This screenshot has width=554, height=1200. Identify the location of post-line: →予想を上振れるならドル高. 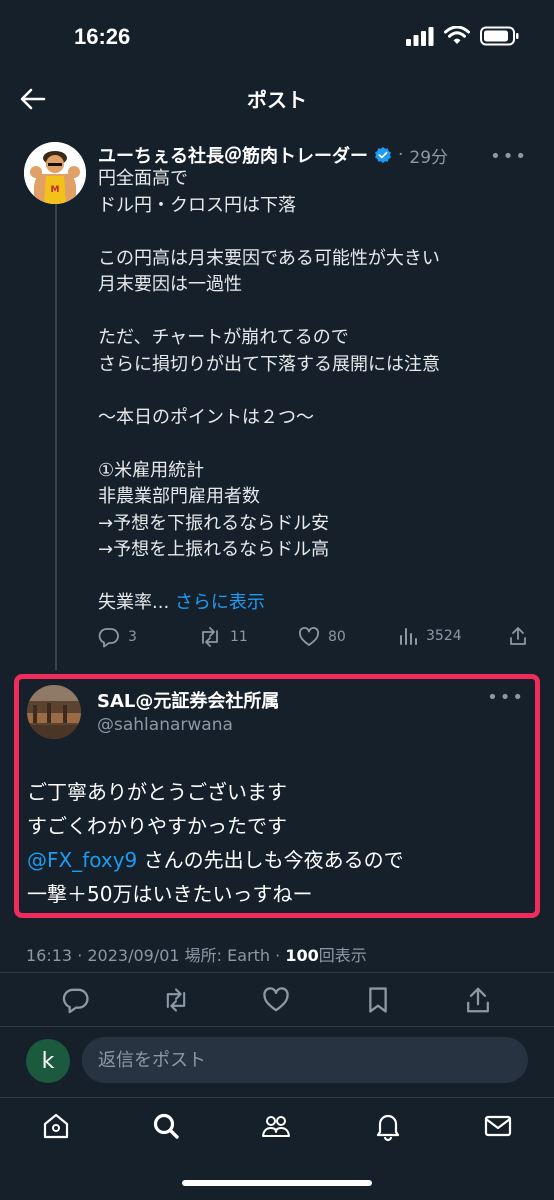
(214, 549).